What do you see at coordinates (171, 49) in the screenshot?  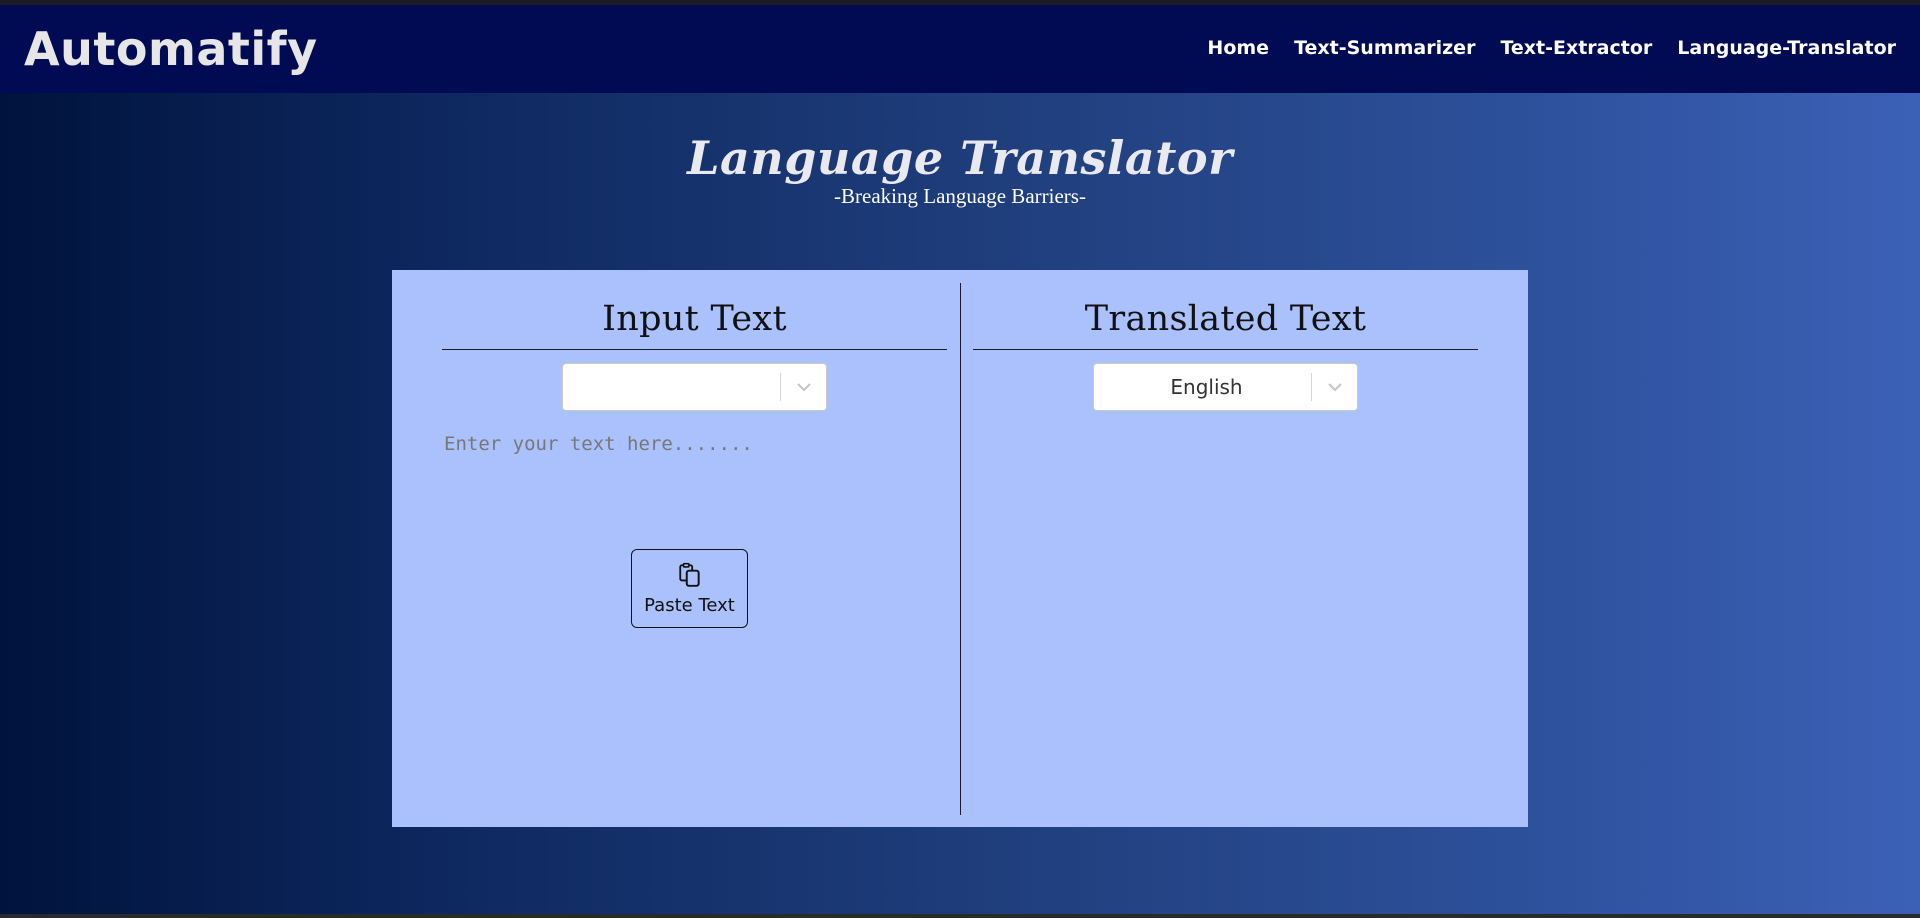 I see `brand-logo: Automatify` at bounding box center [171, 49].